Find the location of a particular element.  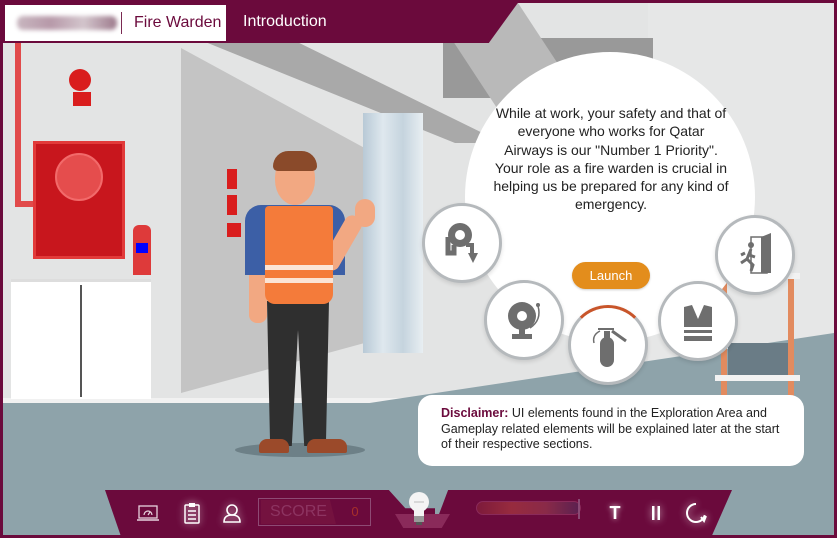

topic-fire-alarm is located at coordinates (524, 320).